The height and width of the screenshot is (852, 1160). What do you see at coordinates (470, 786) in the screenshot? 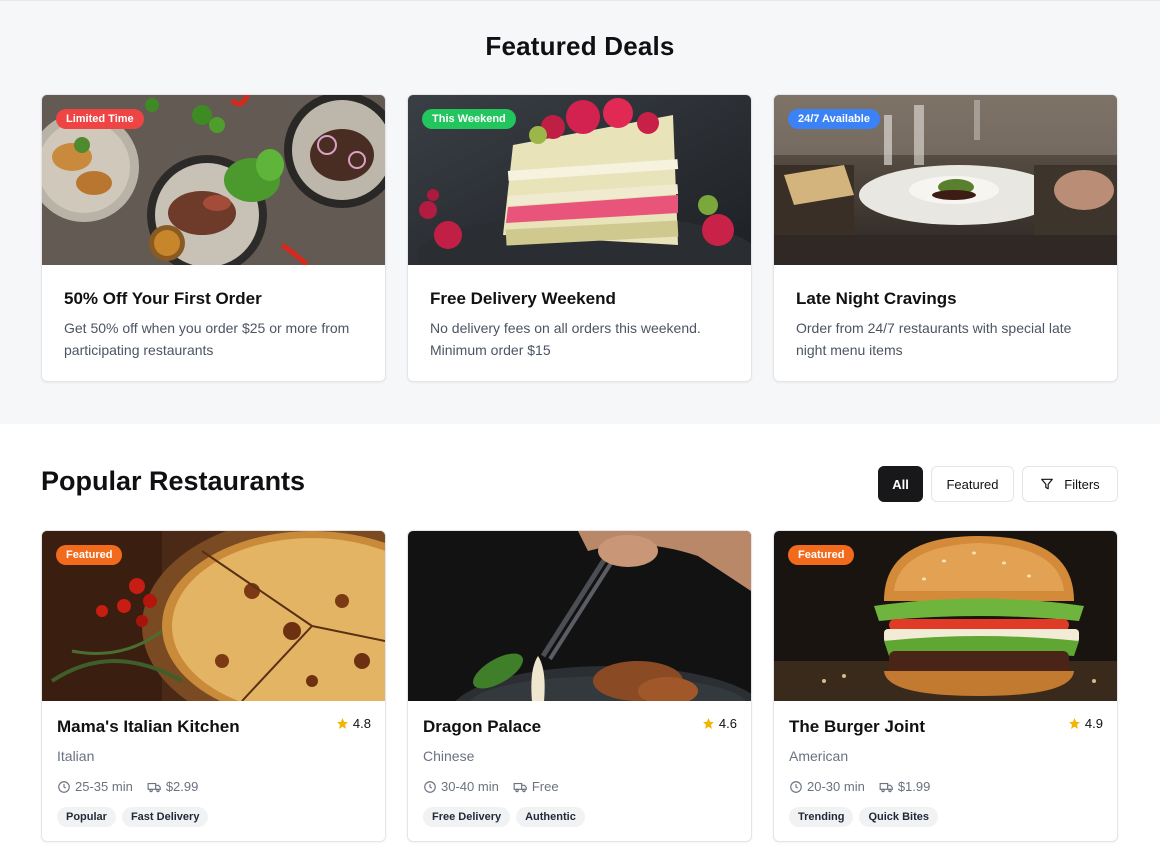
I see `delivery-time: 30-40 min` at bounding box center [470, 786].